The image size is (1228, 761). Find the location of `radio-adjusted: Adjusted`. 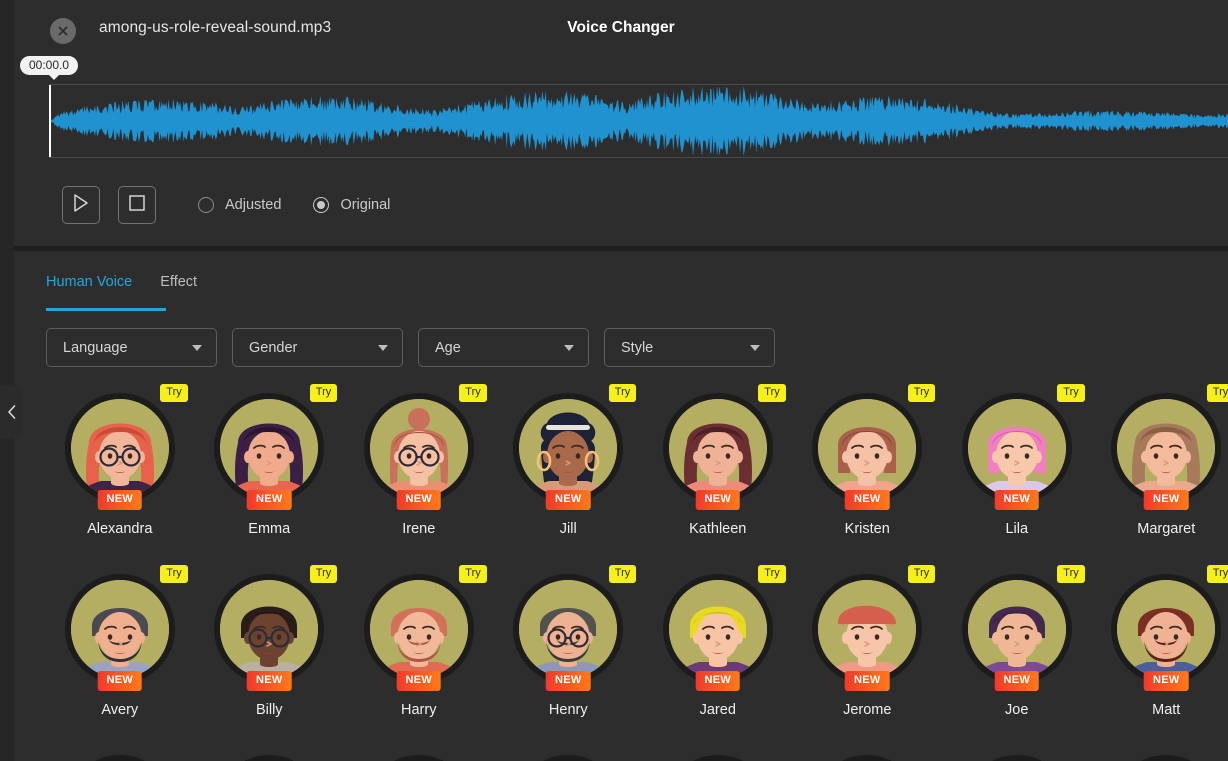

radio-adjusted: Adjusted is located at coordinates (239, 205).